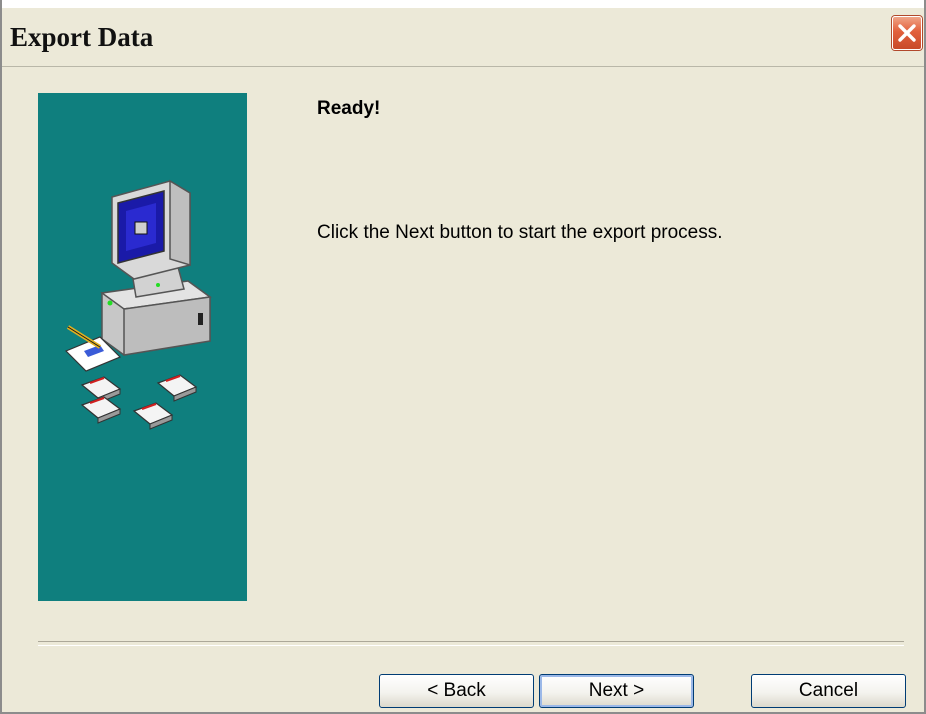 The image size is (926, 714). Describe the element at coordinates (463, 4) in the screenshot. I see `title-bar-top-strip` at that location.